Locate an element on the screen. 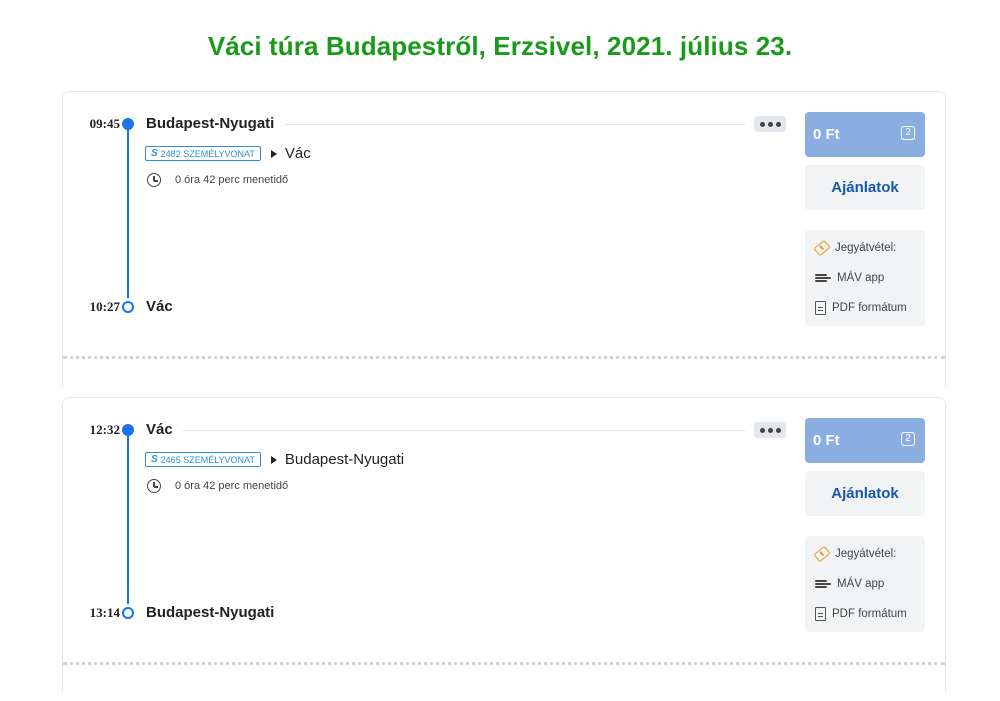 The width and height of the screenshot is (1000, 701). train-badge-label: 2482 SZEMÉLYVONAT is located at coordinates (207, 153).